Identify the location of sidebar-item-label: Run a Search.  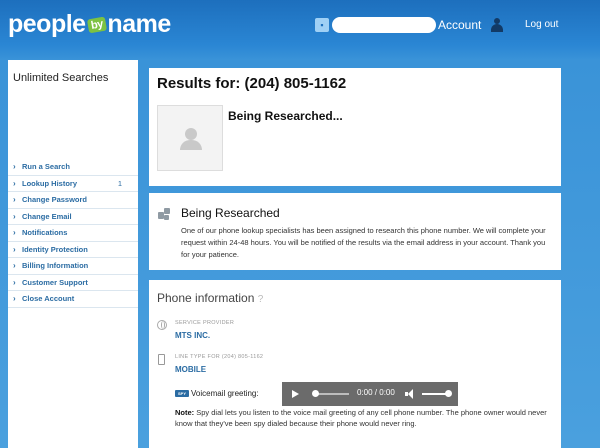
(46, 166).